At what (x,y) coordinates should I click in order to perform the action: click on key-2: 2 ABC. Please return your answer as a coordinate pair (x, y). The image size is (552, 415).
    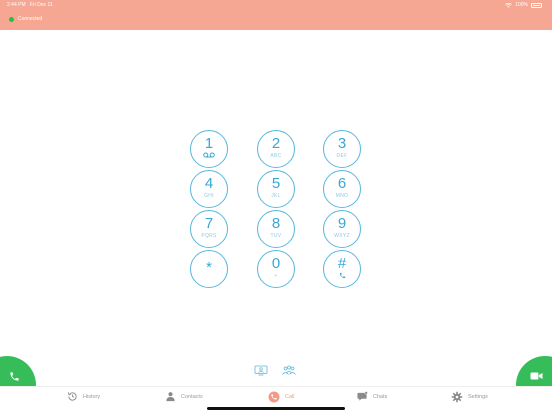
    Looking at the image, I should click on (276, 149).